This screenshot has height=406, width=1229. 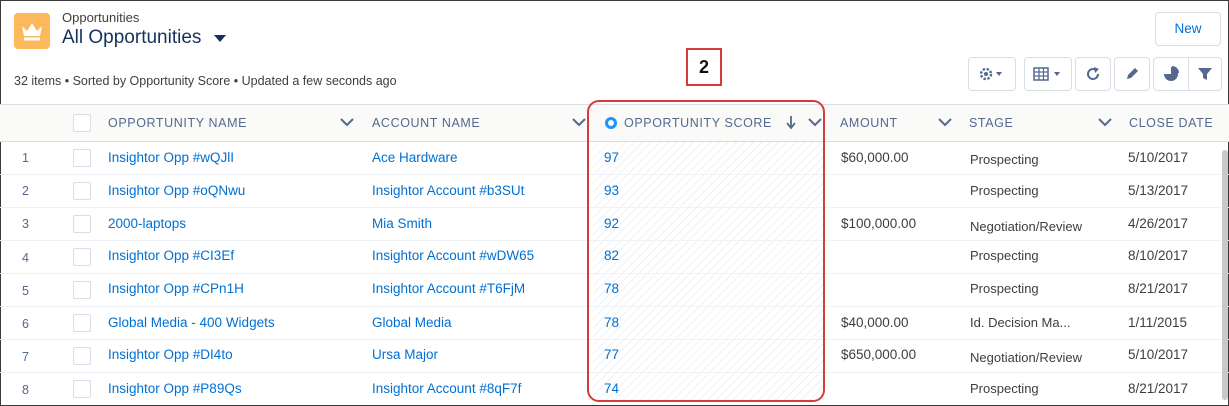 I want to click on display-as-button, so click(x=1048, y=74).